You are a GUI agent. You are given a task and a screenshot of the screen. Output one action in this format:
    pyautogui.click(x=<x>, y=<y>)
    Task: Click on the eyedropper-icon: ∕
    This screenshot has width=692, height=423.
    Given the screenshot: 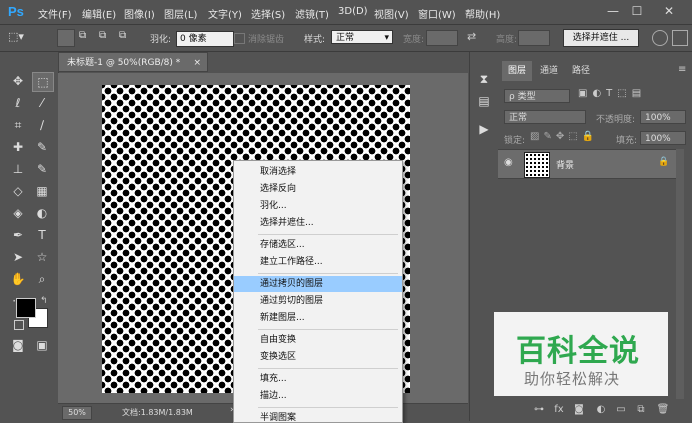 What is the action you would take?
    pyautogui.click(x=42, y=125)
    